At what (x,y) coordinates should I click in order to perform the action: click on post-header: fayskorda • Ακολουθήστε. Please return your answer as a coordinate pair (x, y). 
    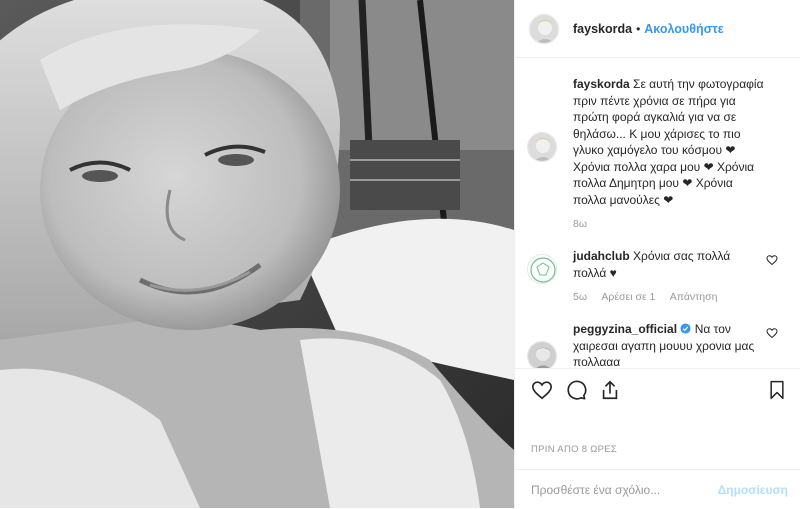
    Looking at the image, I should click on (657, 29).